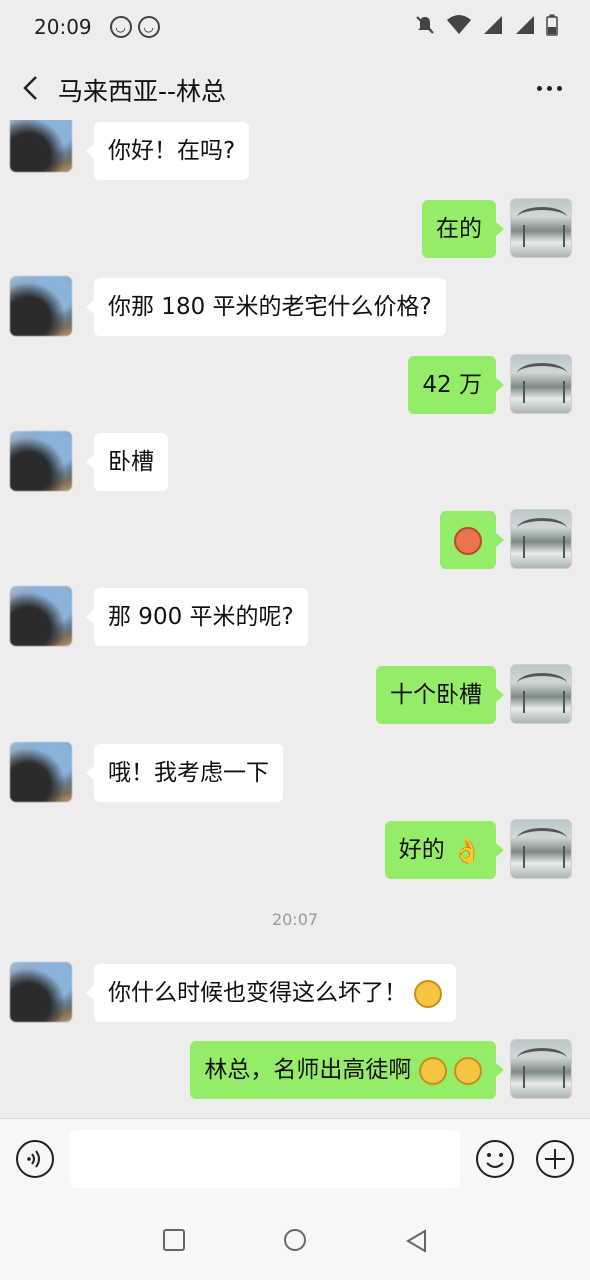  I want to click on message-sent: 42 万, so click(295, 386).